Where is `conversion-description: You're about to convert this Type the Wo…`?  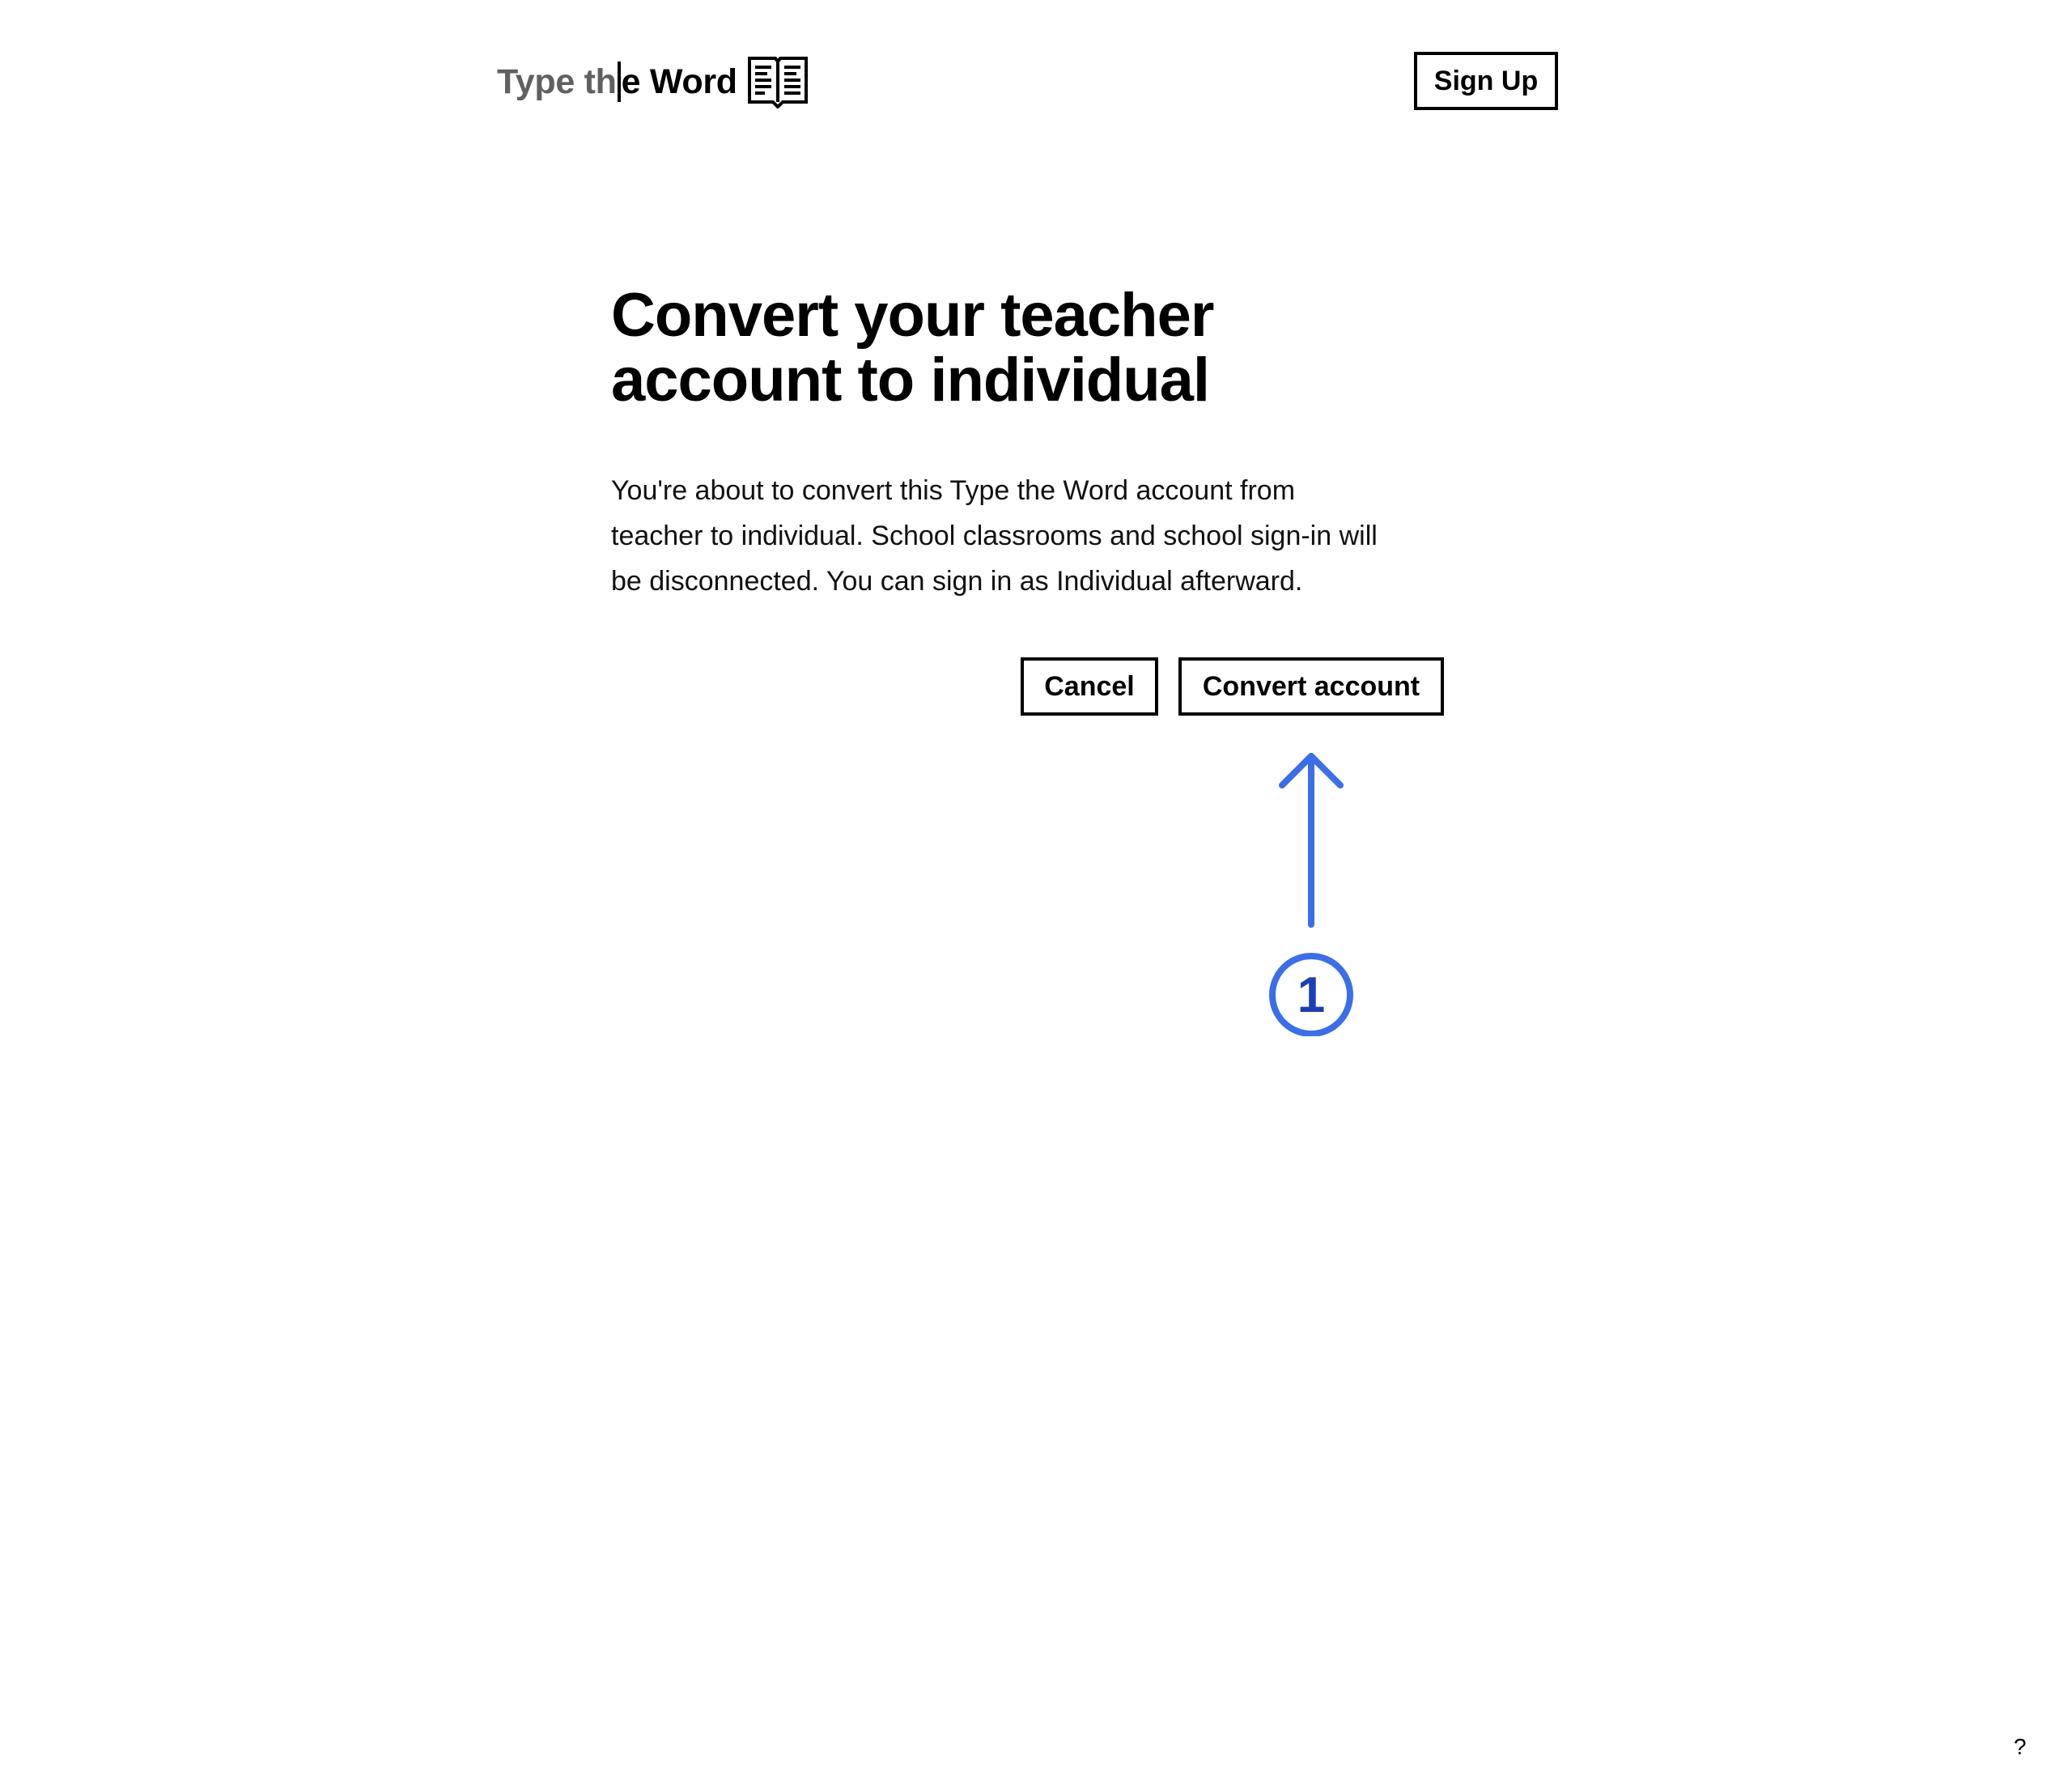 conversion-description: You're about to convert this Type the Wo… is located at coordinates (1040, 536).